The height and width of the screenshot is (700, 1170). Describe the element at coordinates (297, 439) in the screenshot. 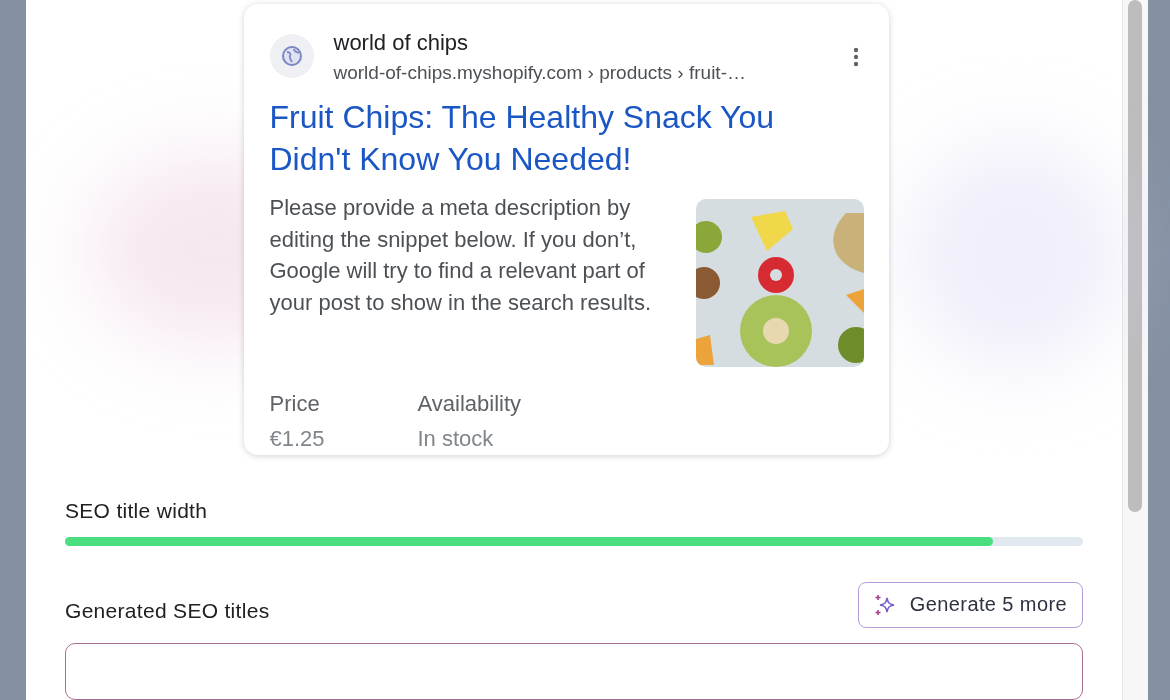

I see `fact-value: €1.25` at that location.